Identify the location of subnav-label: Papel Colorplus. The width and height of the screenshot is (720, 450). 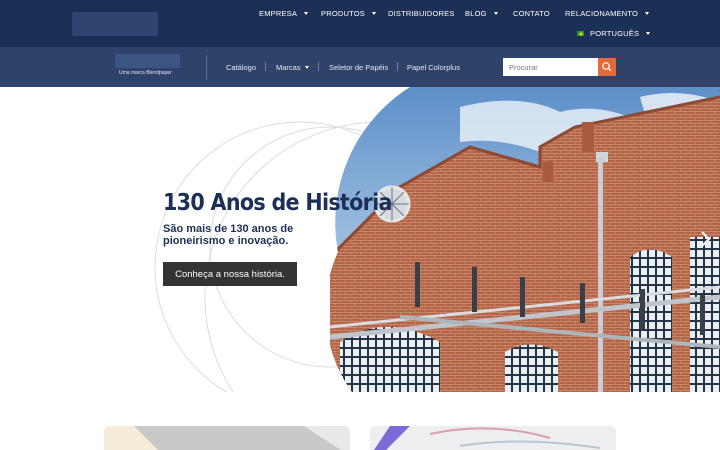
(433, 67).